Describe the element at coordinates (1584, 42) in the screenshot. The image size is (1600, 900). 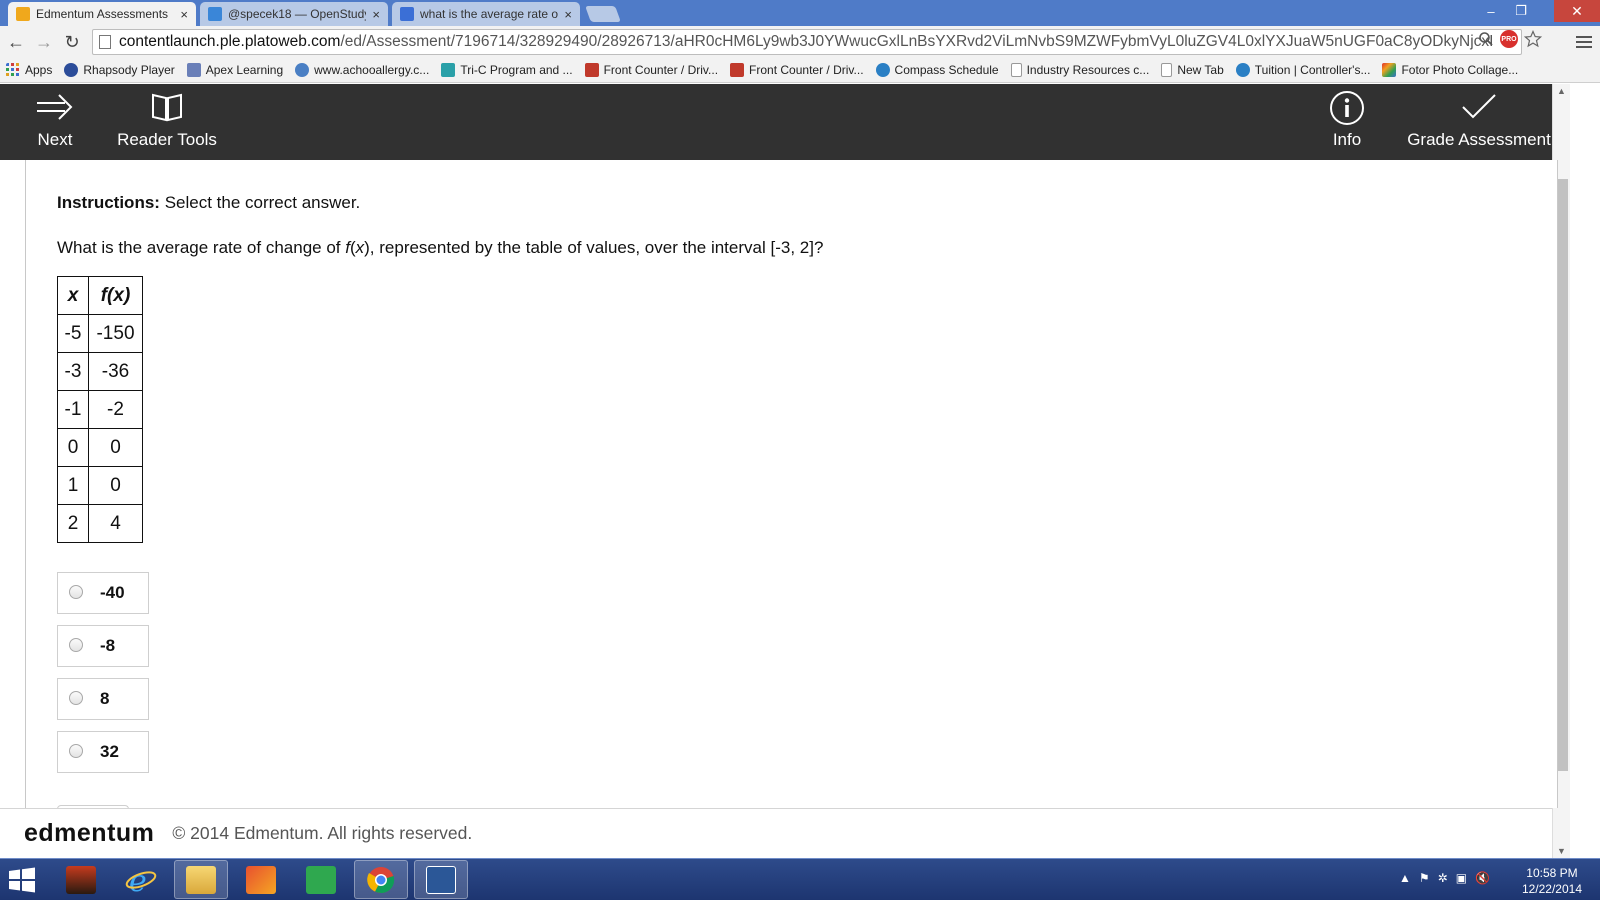
I see `chrome-menu-icon` at that location.